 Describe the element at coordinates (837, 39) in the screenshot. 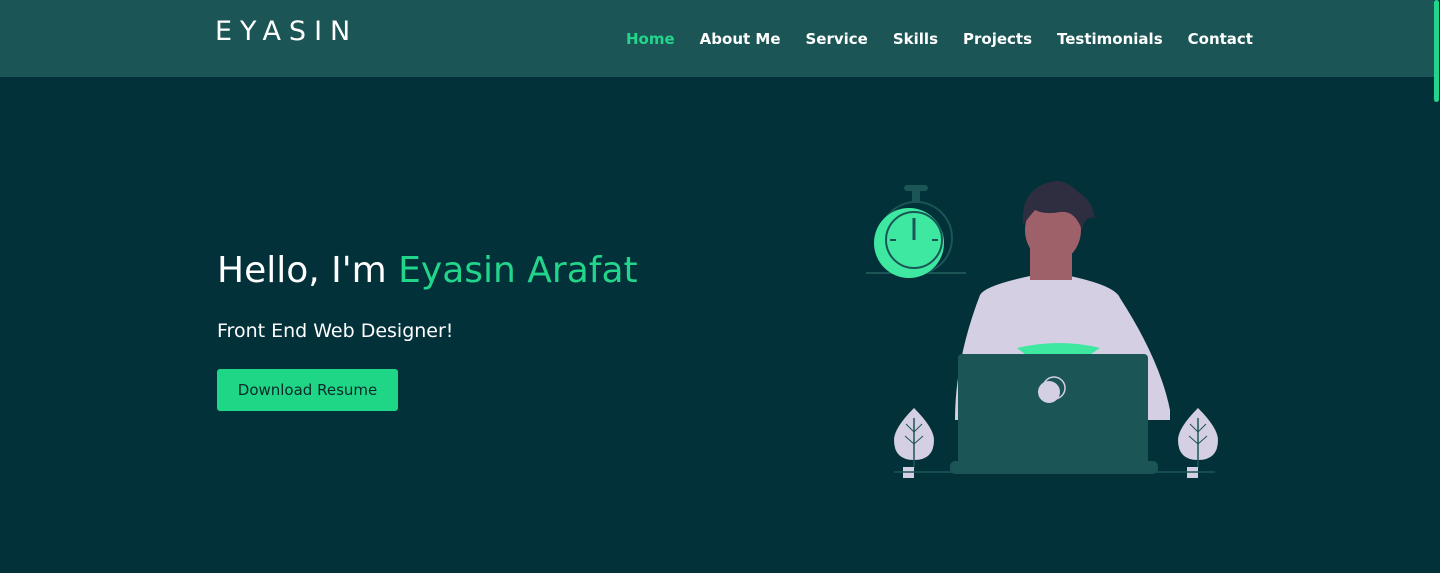

I see `nav-item-service: Service` at that location.